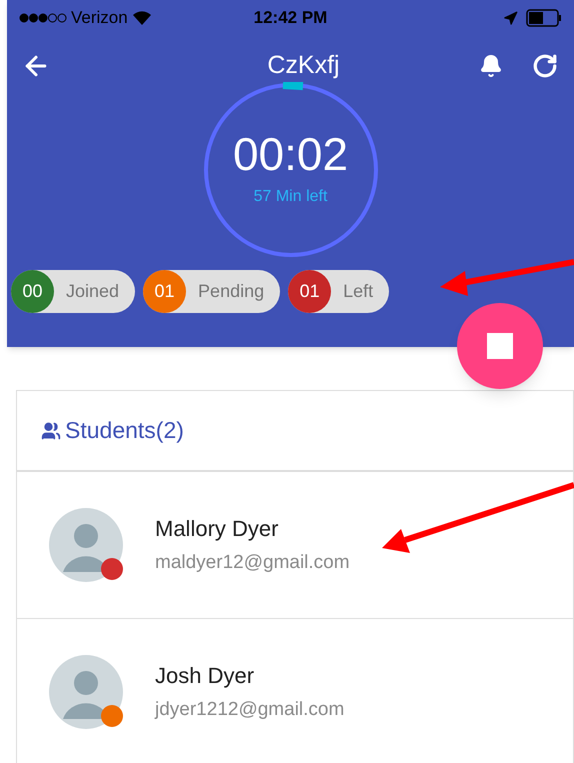 This screenshot has height=763, width=574. I want to click on wifi-icon, so click(142, 18).